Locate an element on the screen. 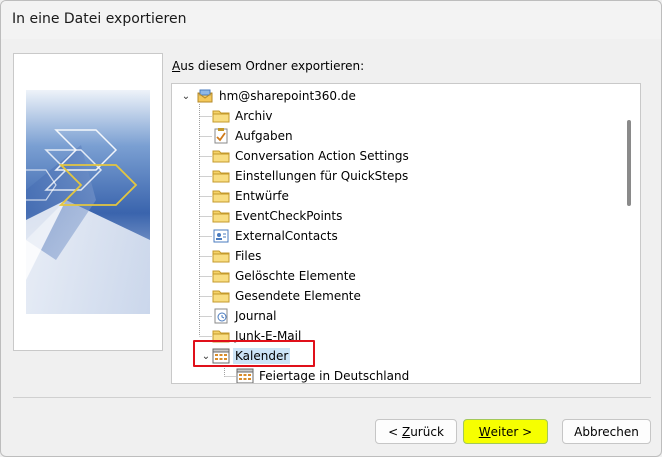 This screenshot has height=457, width=662. tree-item-mailbox: ⌄ hm@sharepoint360.de is located at coordinates (269, 96).